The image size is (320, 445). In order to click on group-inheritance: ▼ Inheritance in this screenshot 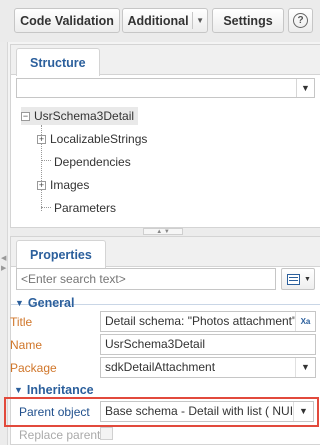, I will do `click(54, 390)`.